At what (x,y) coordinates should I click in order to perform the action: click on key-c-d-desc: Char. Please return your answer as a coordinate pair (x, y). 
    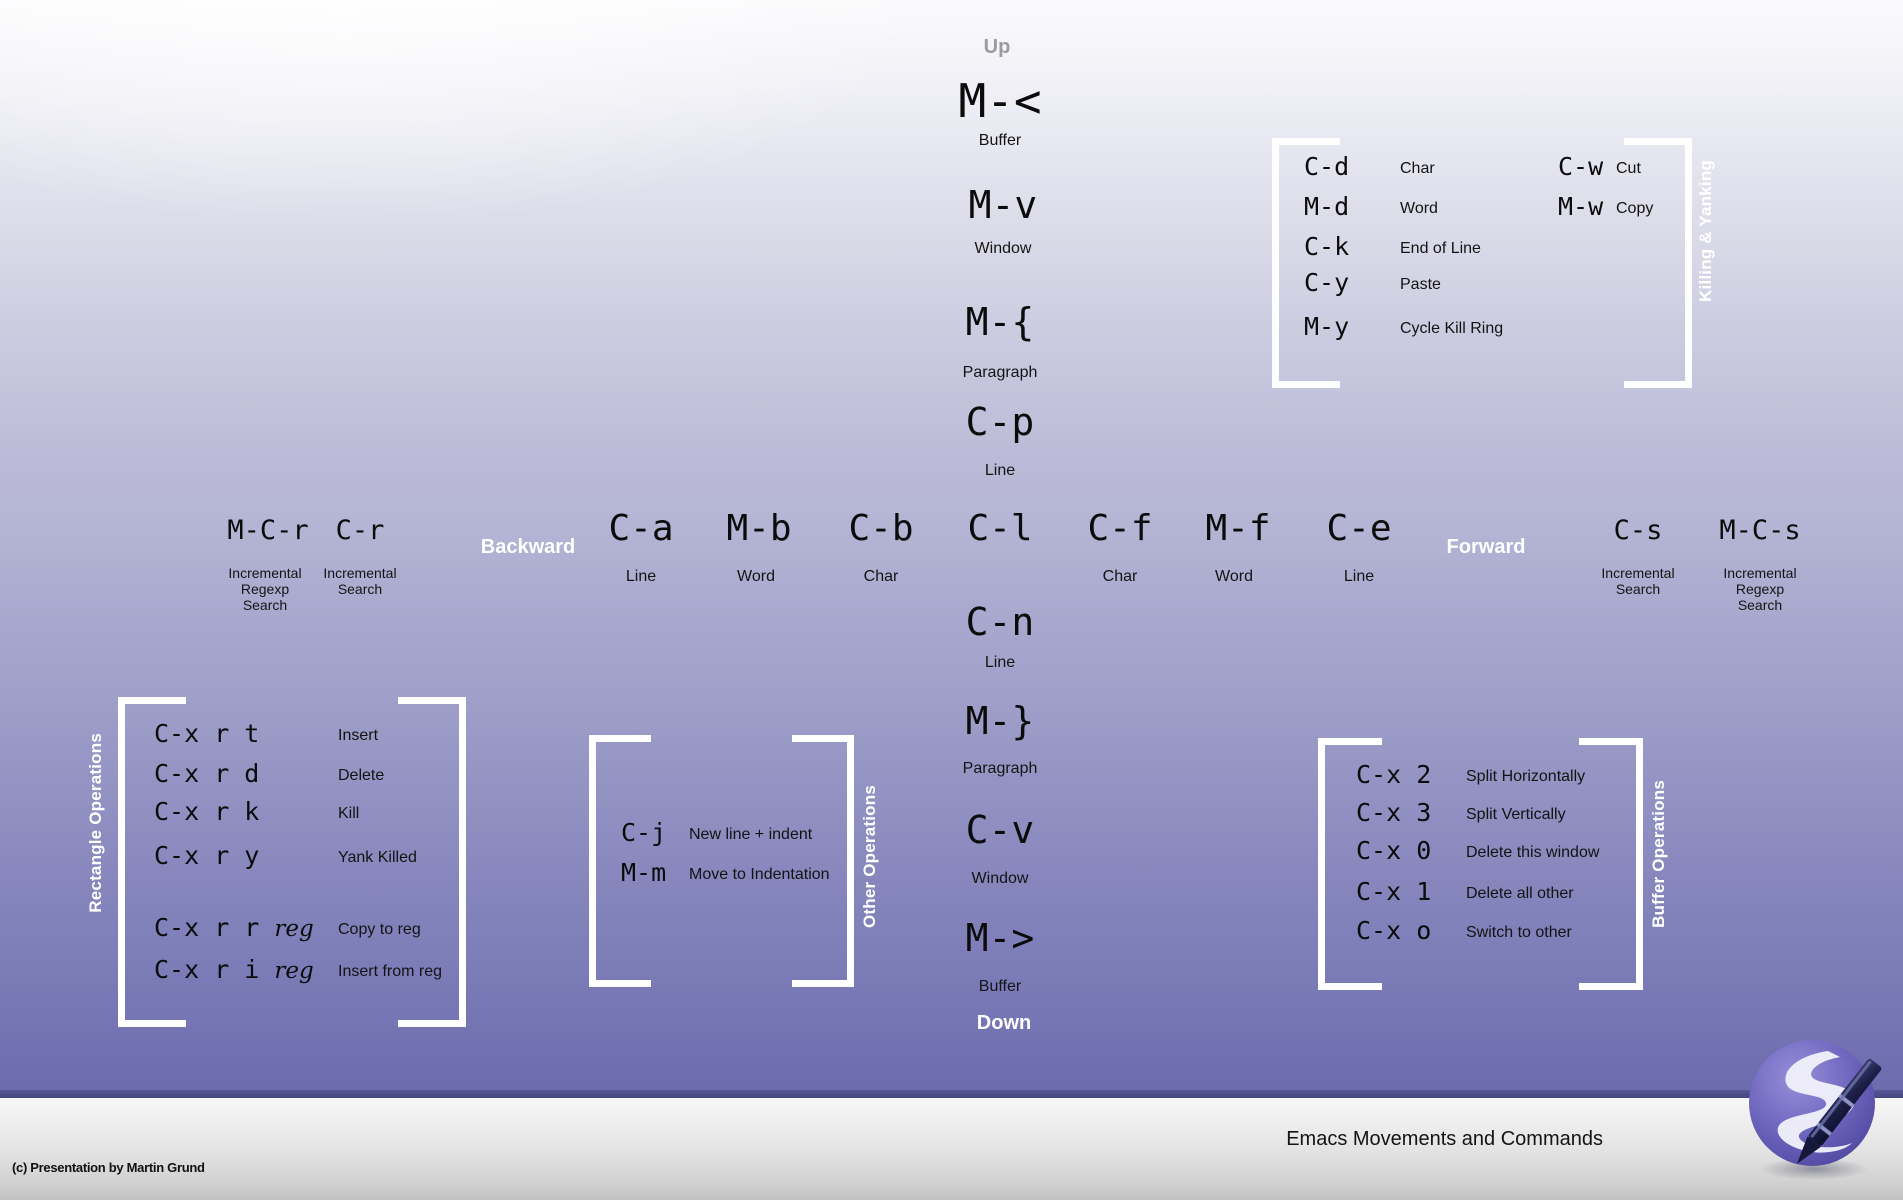
    Looking at the image, I should click on (1417, 168).